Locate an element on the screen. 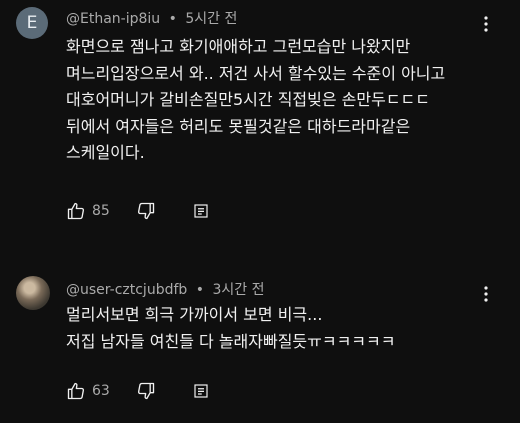  avatar-letter: E is located at coordinates (32, 23).